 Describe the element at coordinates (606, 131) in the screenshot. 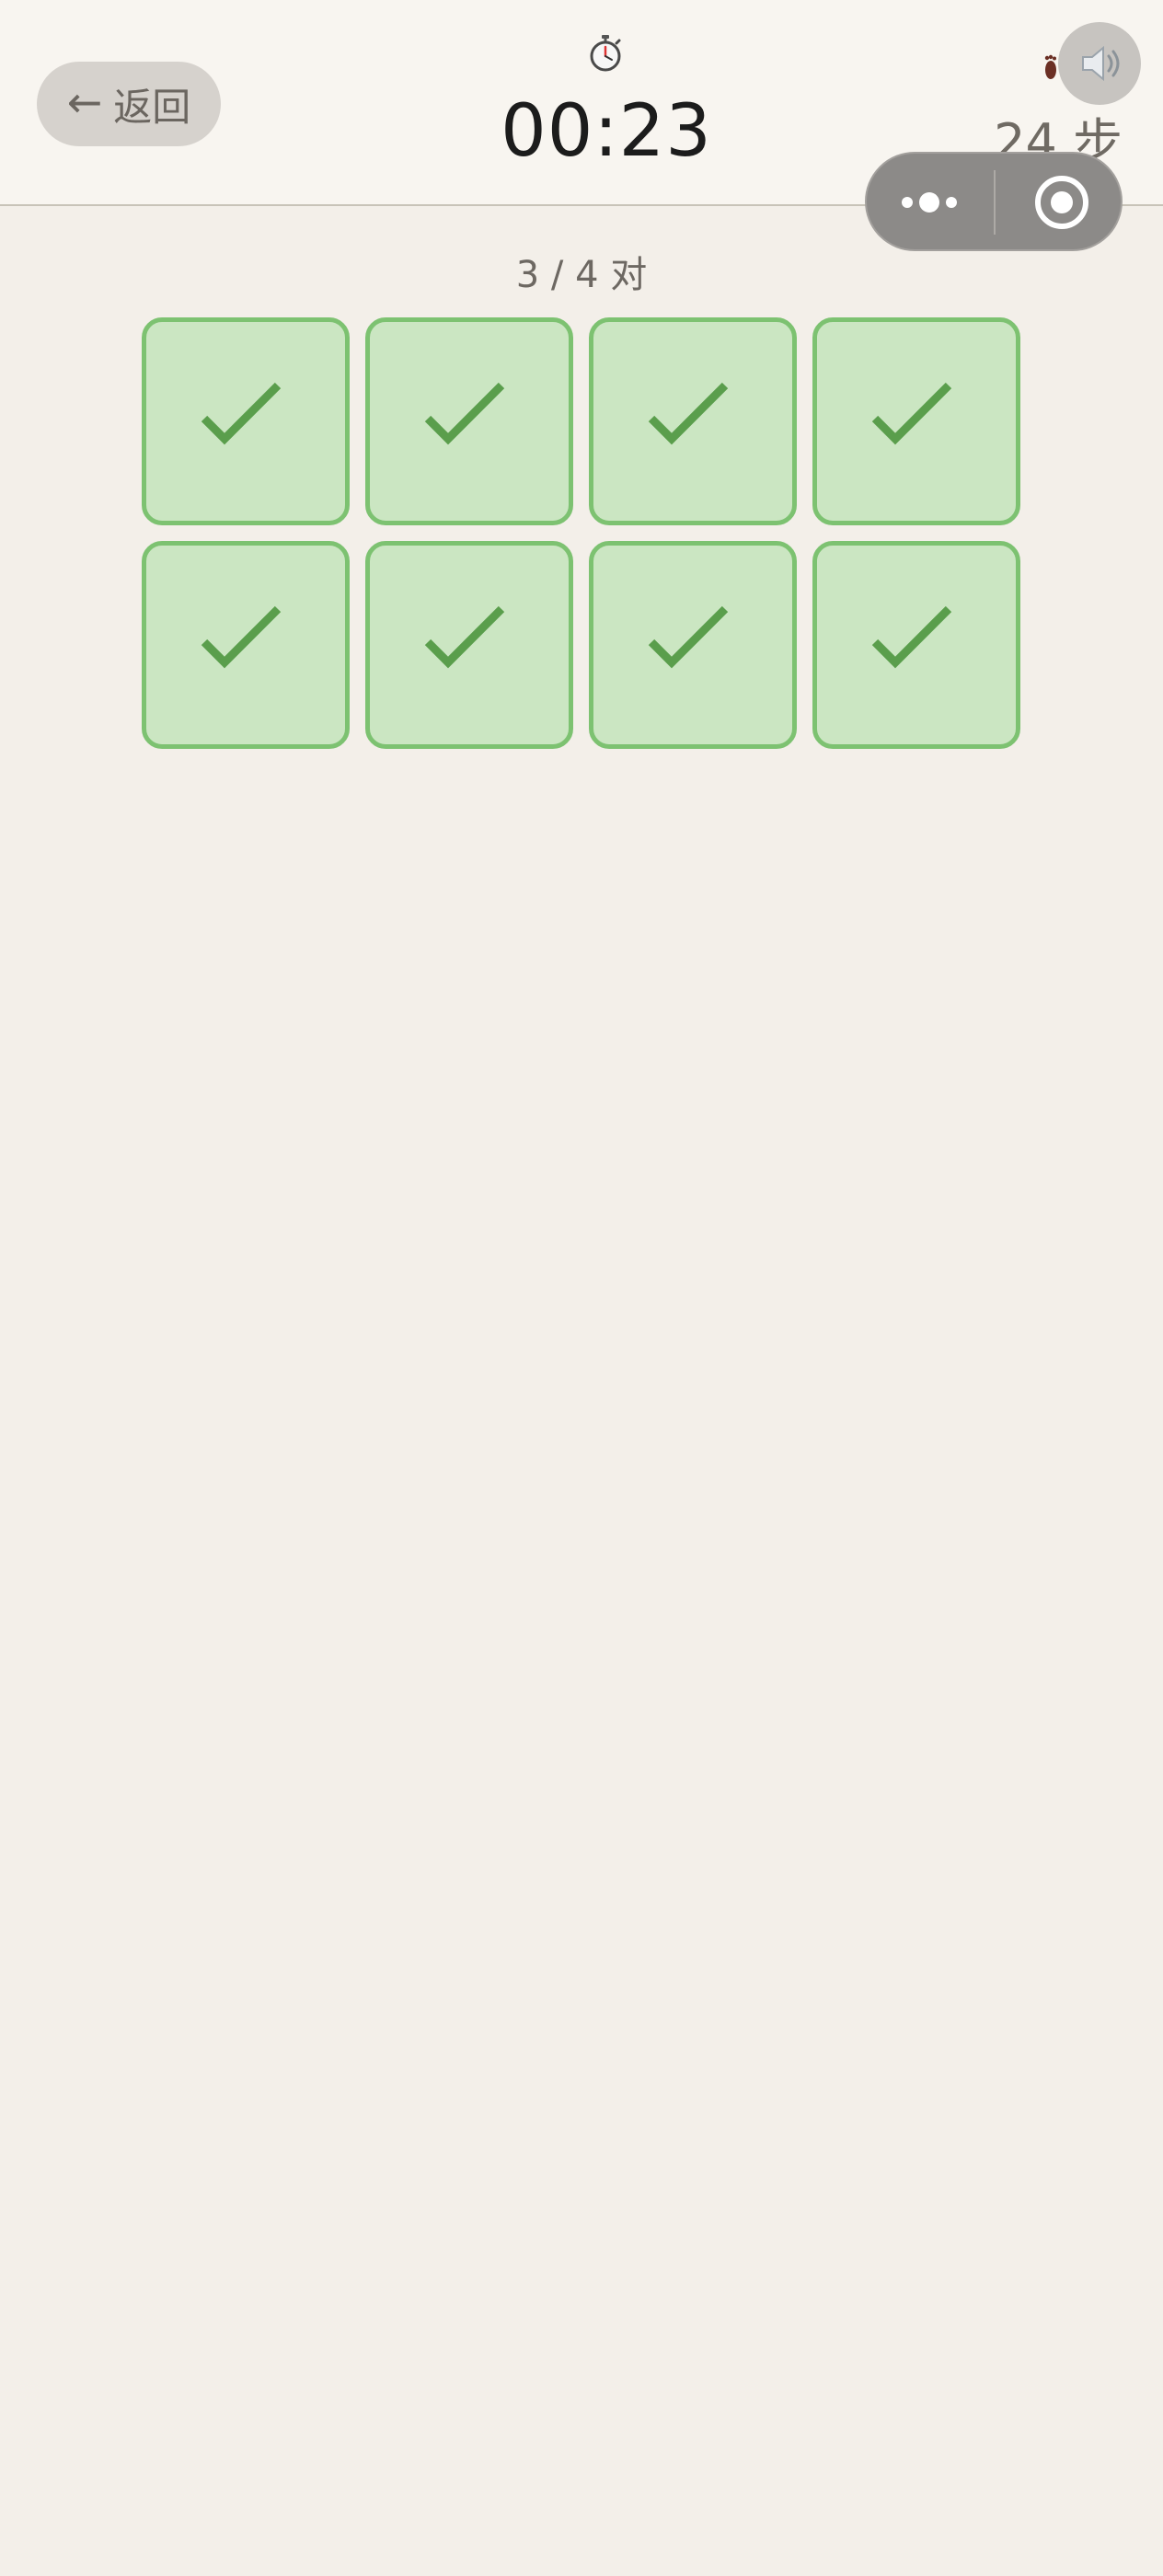

I see `elapsed-timer: 00:23` at that location.